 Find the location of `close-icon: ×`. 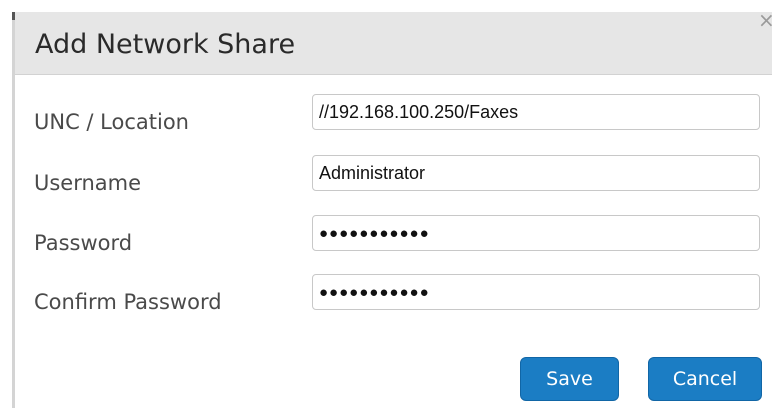

close-icon: × is located at coordinates (765, 20).